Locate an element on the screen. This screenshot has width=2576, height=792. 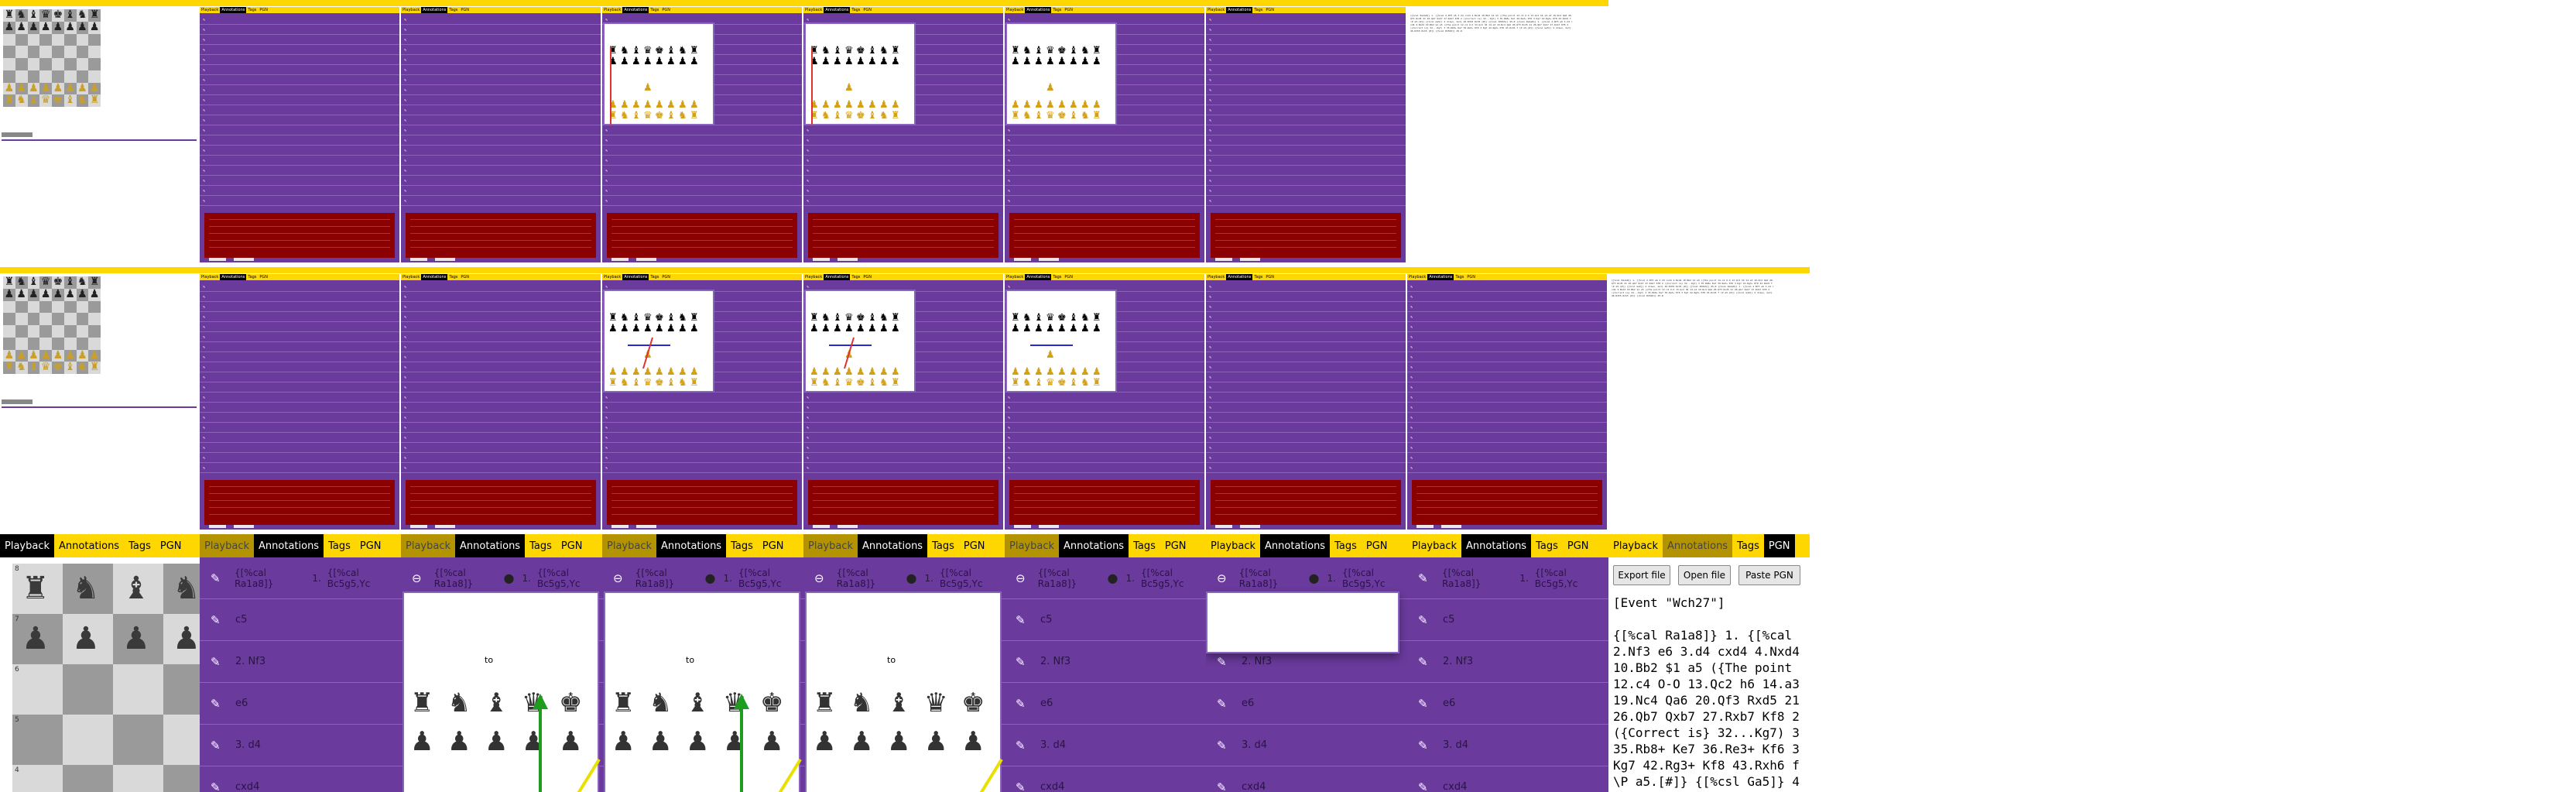
annotation-row: ✎ {[%cal Ra1a8]} 1. {[%cal Bc5g5,Yc is located at coordinates (1507, 578).